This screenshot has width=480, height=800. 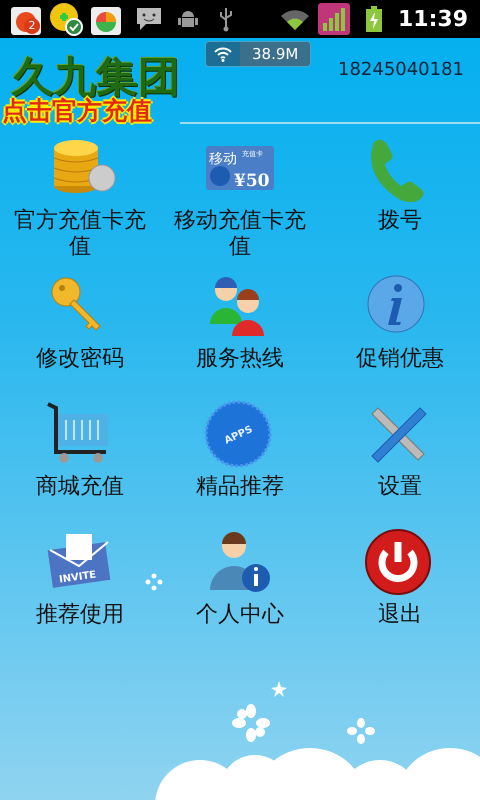 What do you see at coordinates (334, 19) in the screenshot?
I see `signal-icon` at bounding box center [334, 19].